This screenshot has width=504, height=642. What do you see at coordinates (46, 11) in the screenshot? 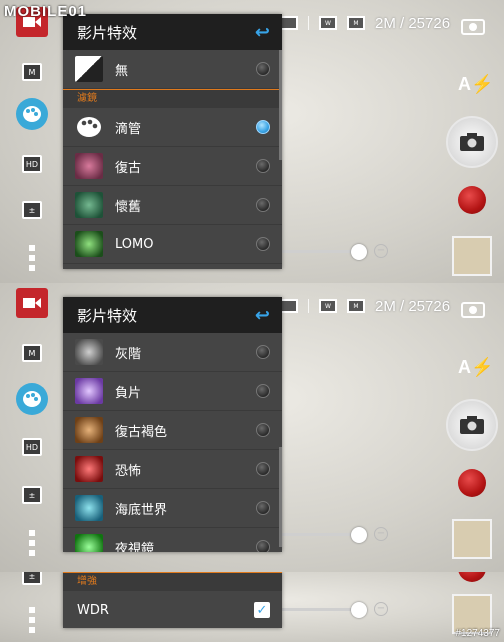
I see `watermark-logo: MOBILE01` at bounding box center [46, 11].